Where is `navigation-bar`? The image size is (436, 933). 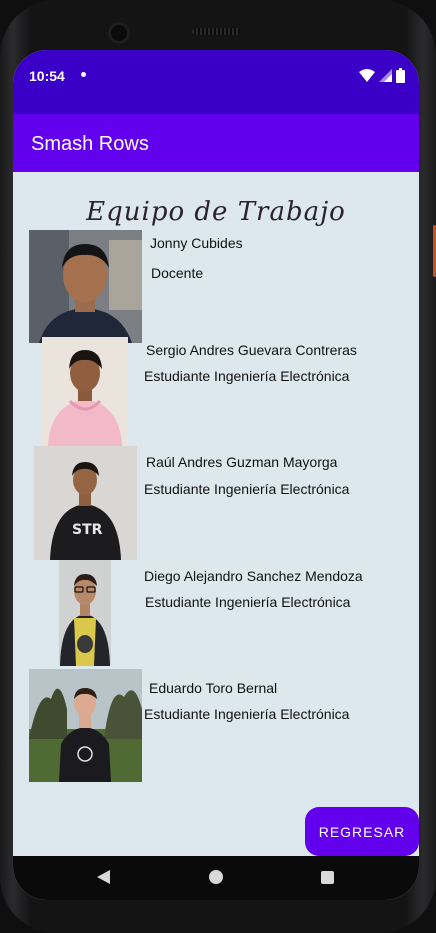
navigation-bar is located at coordinates (216, 878).